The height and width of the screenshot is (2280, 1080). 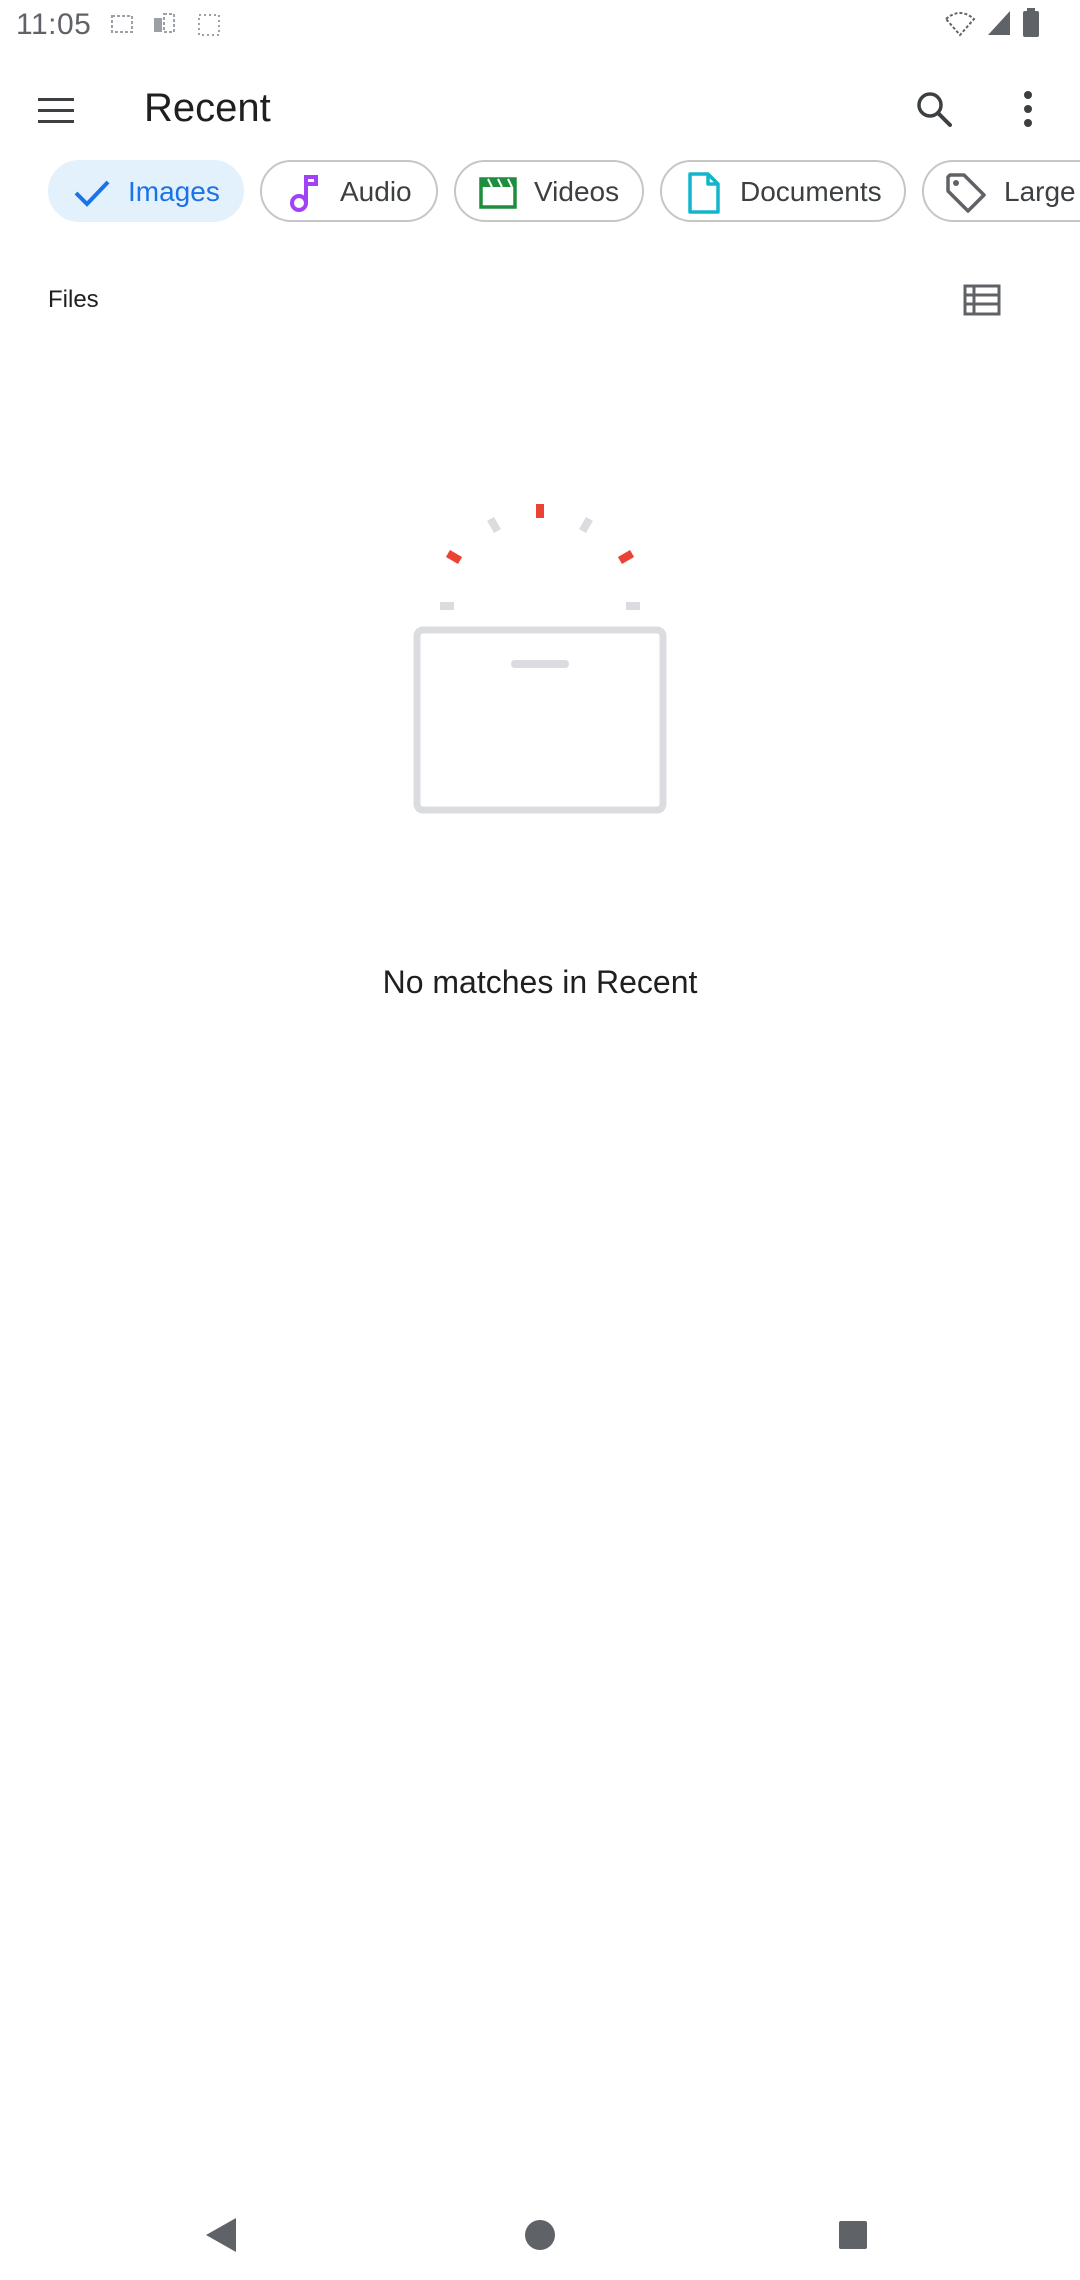 I want to click on signal-icon, so click(x=999, y=25).